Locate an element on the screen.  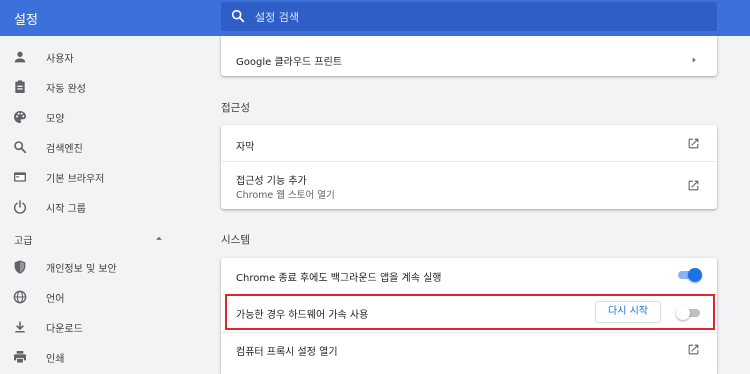
add-accessibility-features-row: 접근성 기능 추가 Chrome 웹 스토어 열기 is located at coordinates (469, 185).